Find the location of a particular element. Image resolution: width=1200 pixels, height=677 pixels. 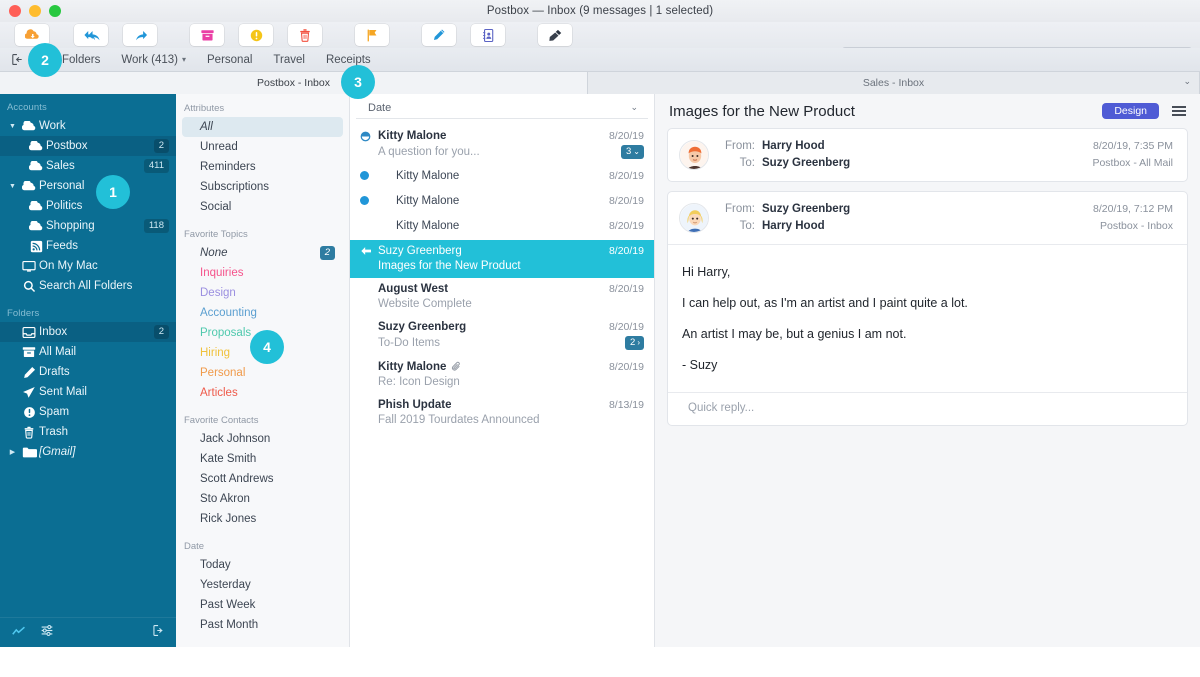

status-badge: Design is located at coordinates (1130, 111).